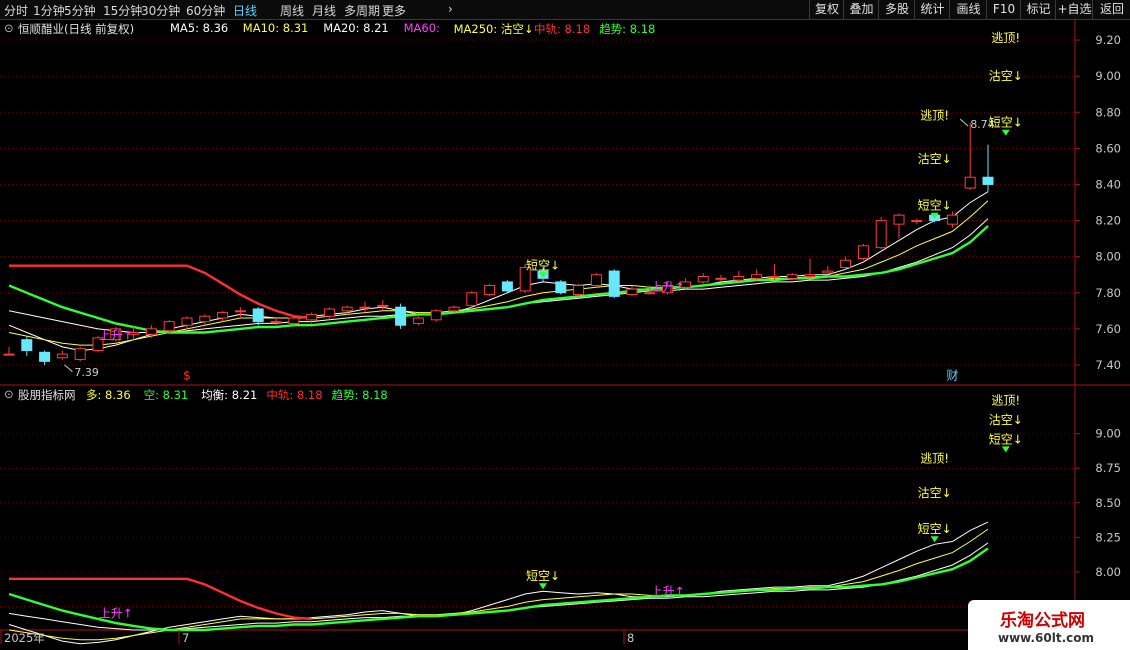  What do you see at coordinates (68, 368) in the screenshot?
I see `main-low-leader` at bounding box center [68, 368].